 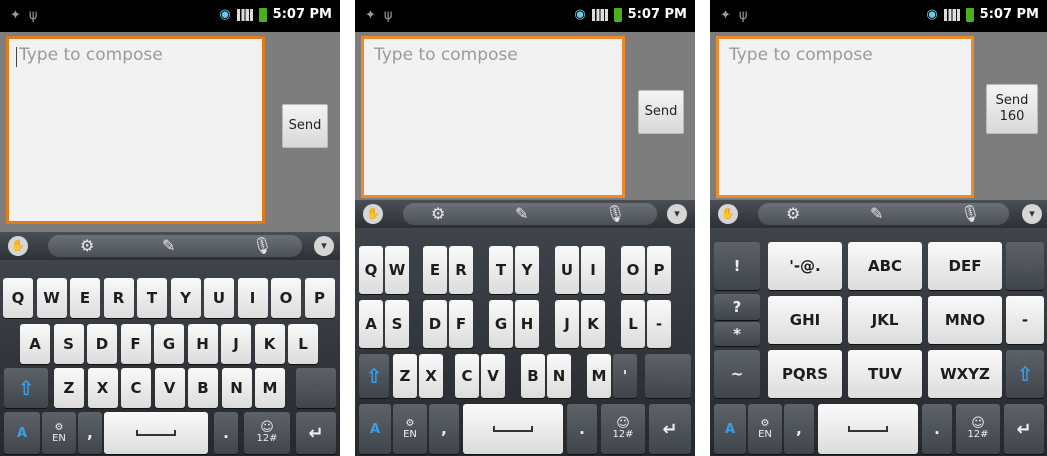 I want to click on key-b: B, so click(x=533, y=376).